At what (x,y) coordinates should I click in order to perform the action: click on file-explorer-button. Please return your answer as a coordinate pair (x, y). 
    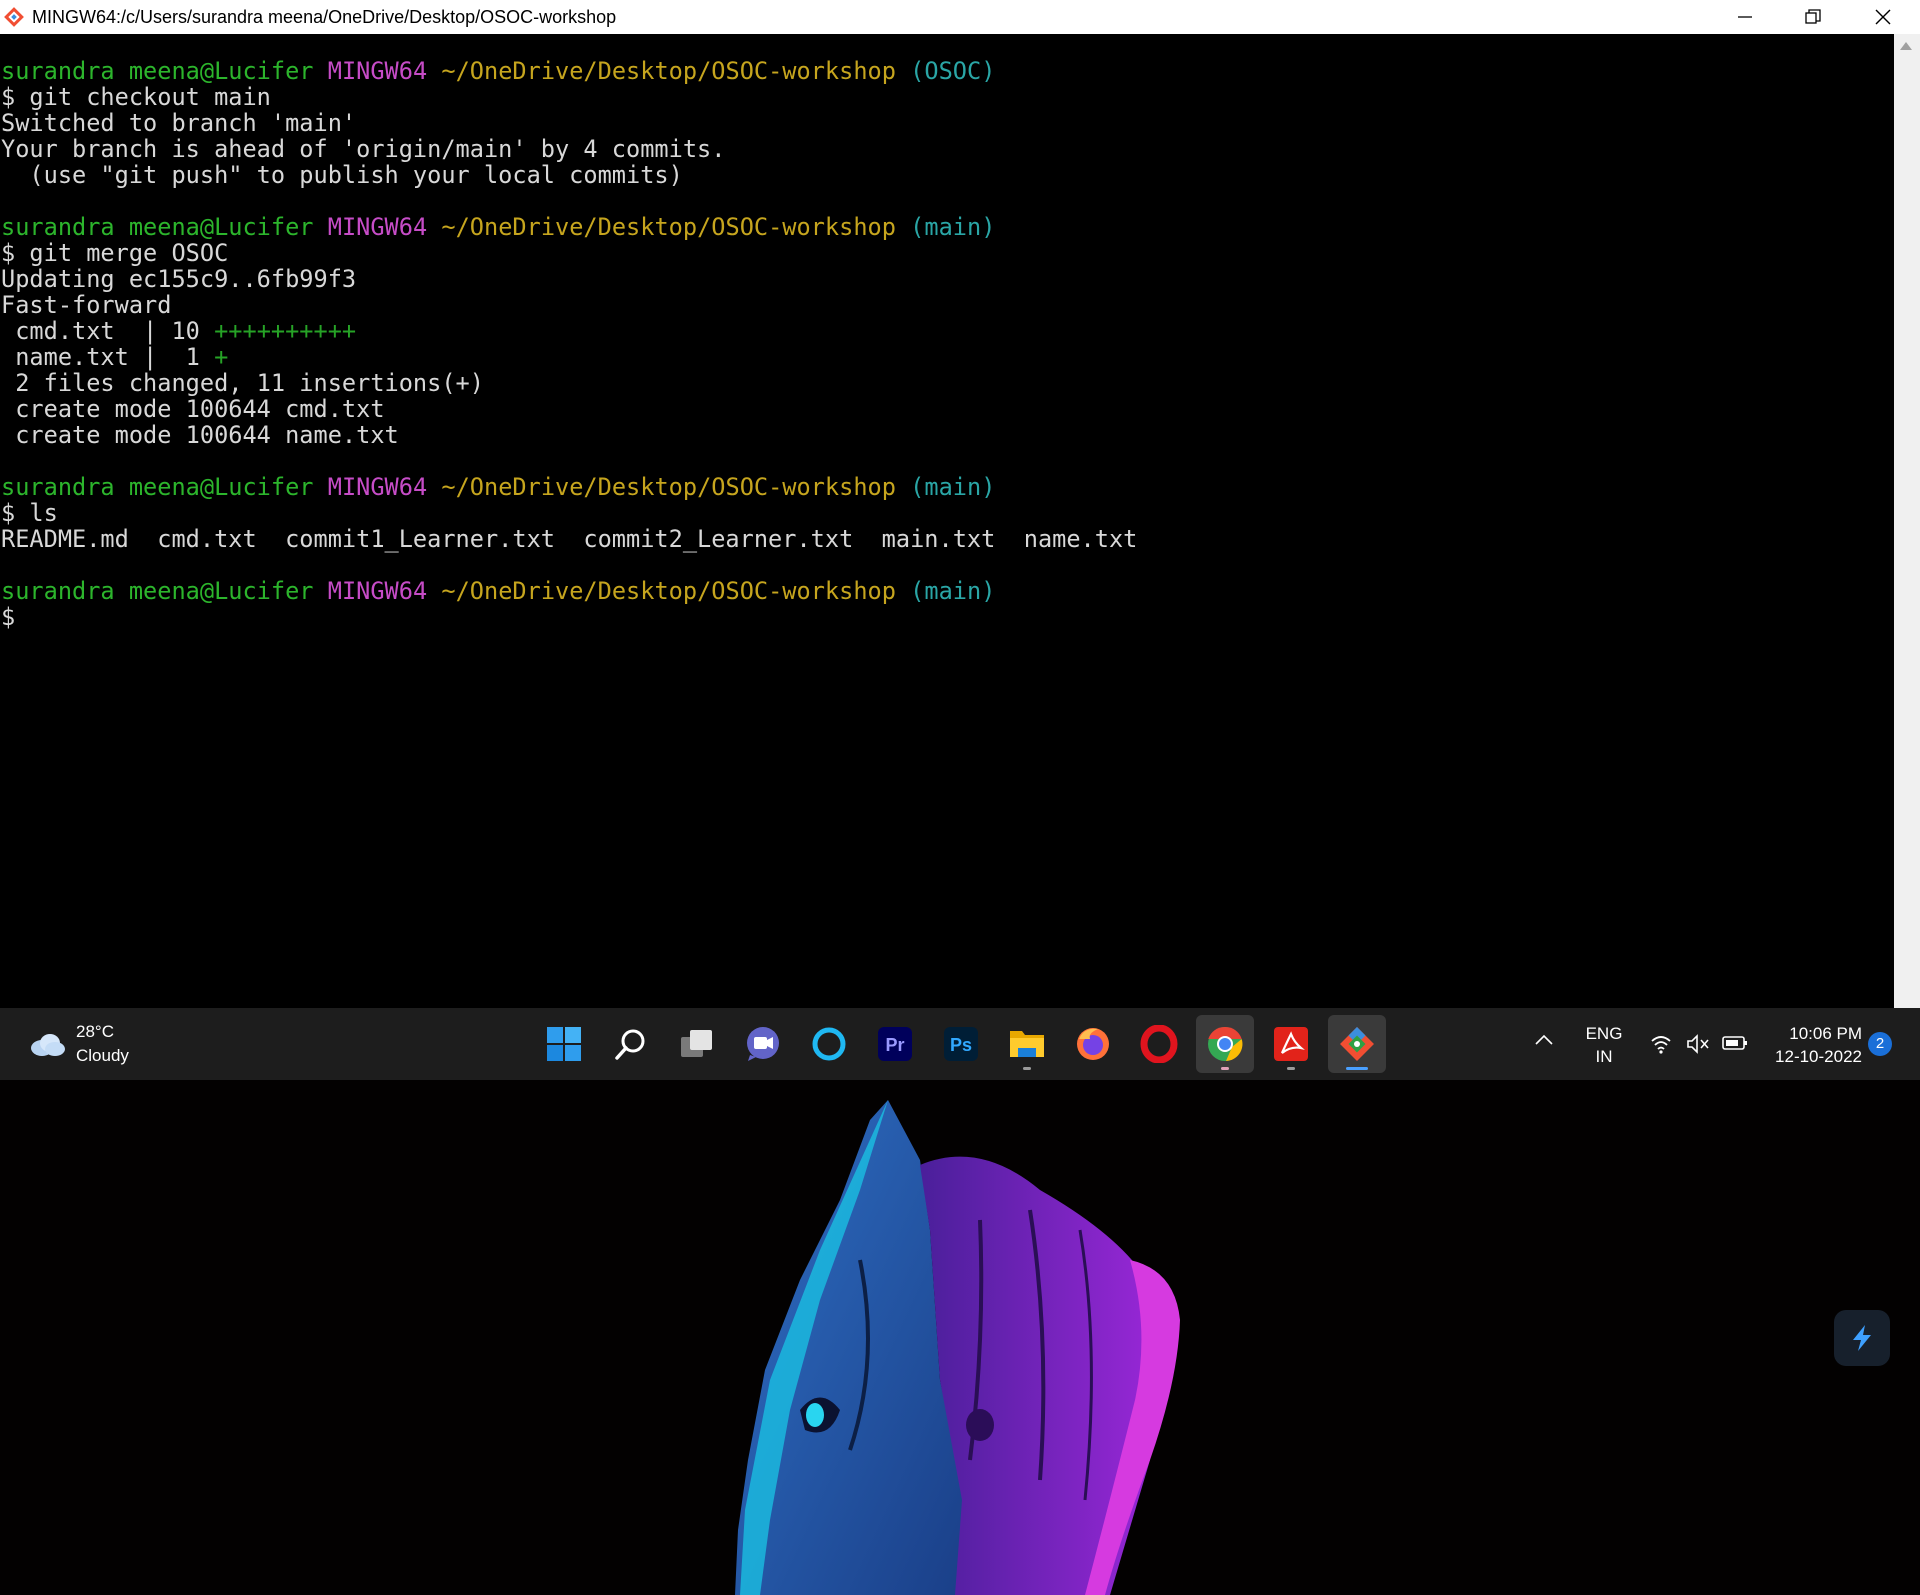
    Looking at the image, I should click on (1027, 1044).